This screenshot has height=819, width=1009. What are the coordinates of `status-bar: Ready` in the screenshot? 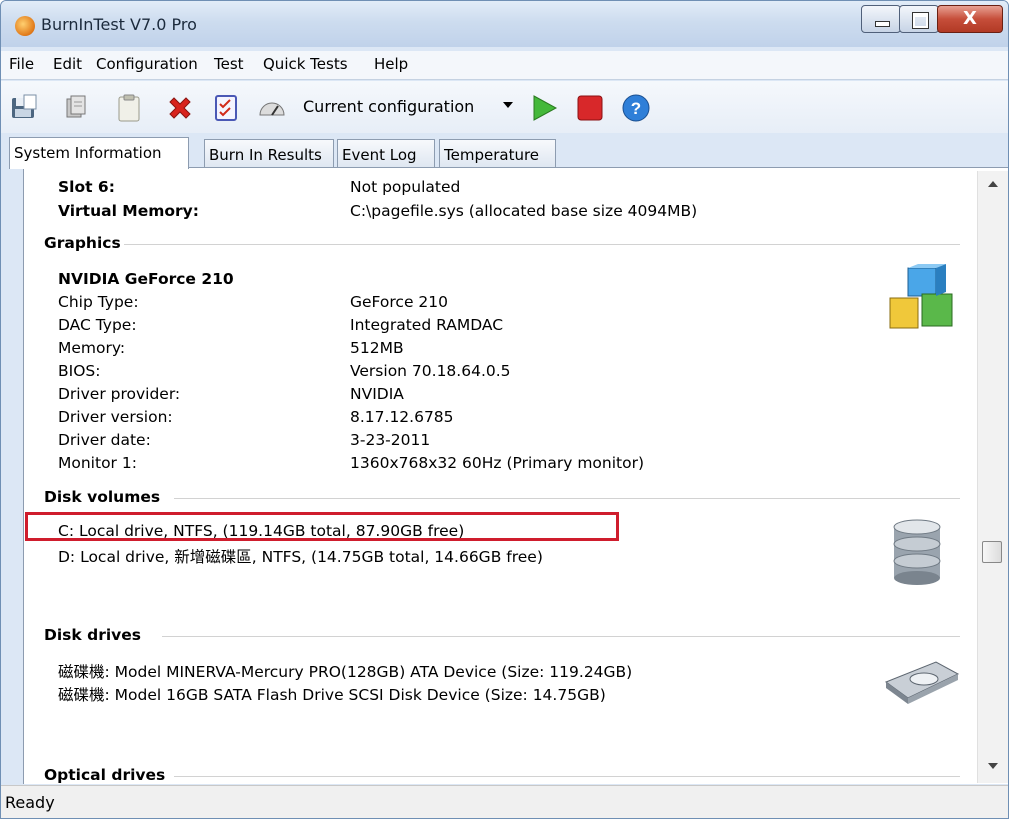 It's located at (504, 801).